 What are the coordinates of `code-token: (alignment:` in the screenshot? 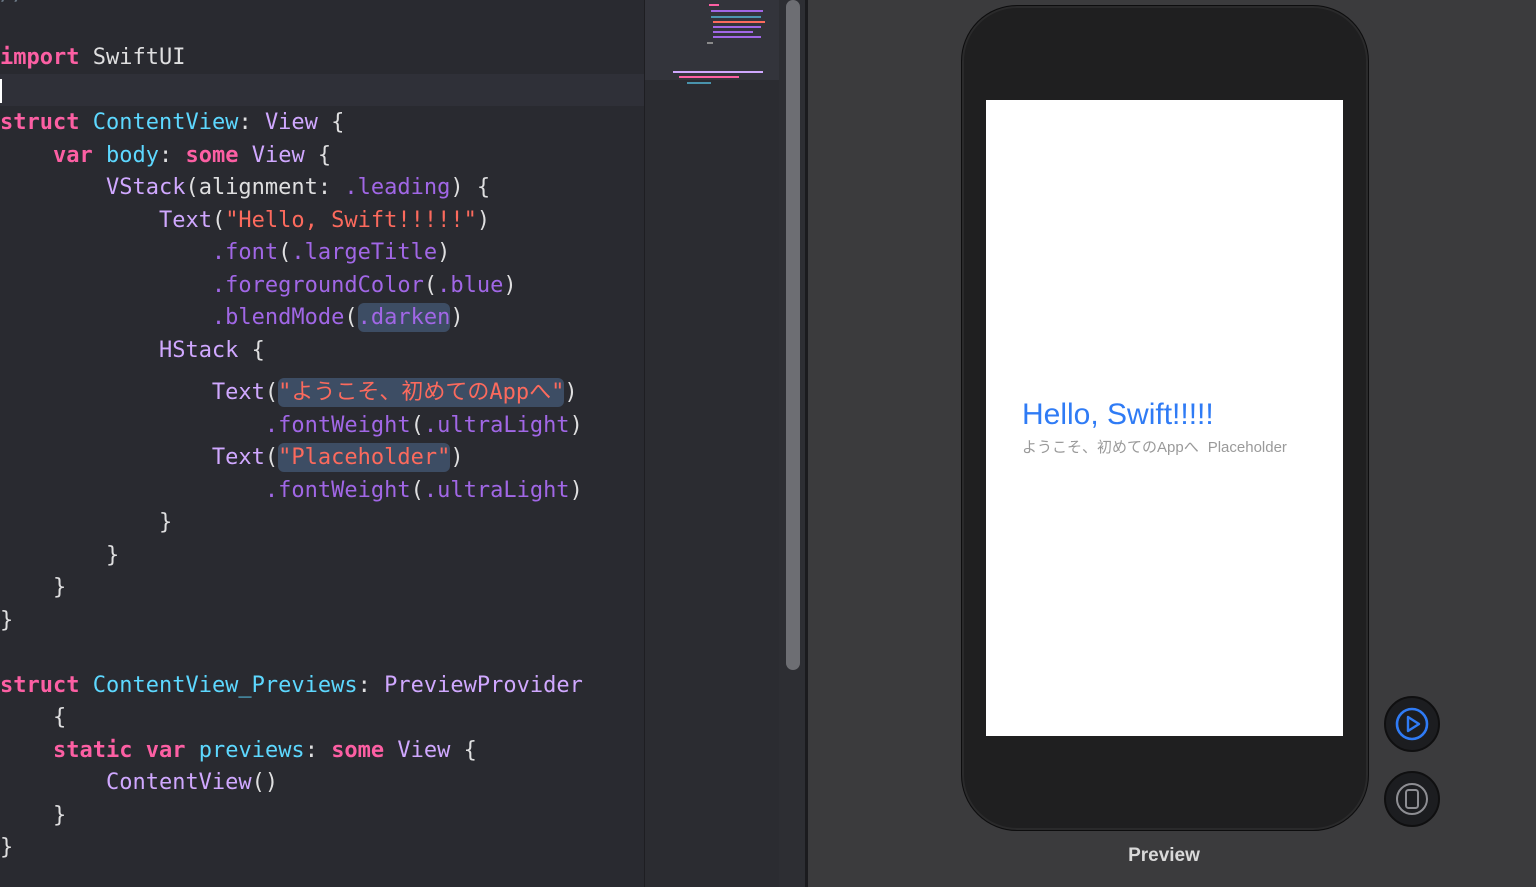 It's located at (265, 187).